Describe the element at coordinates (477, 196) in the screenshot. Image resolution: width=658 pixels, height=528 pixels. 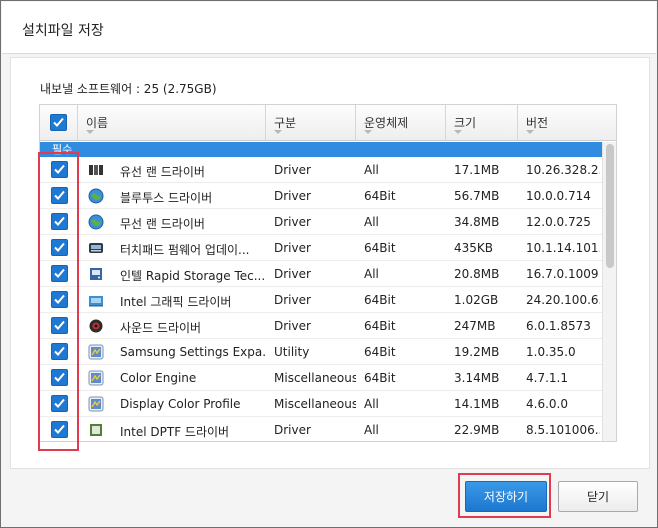
I see `cell-size: 56.7MB` at that location.